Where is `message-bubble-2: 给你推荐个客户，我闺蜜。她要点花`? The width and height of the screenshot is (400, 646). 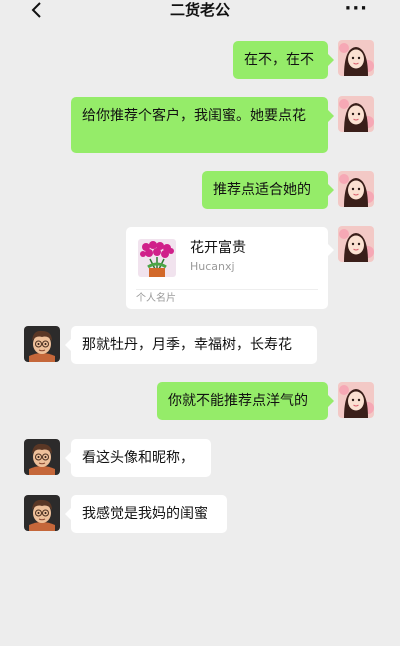 message-bubble-2: 给你推荐个客户，我闺蜜。她要点花 is located at coordinates (199, 125).